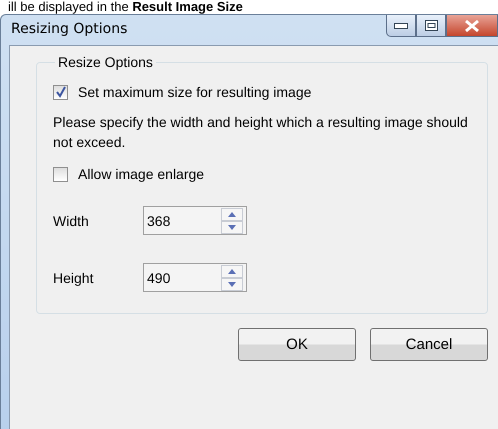  I want to click on maximize-icon, so click(431, 25).